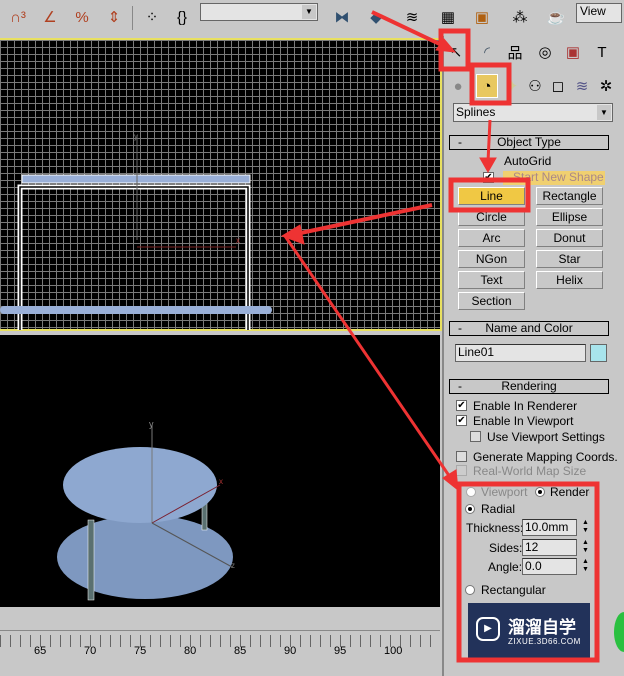 This screenshot has width=624, height=676. I want to click on shape-button-star: Star, so click(569, 259).